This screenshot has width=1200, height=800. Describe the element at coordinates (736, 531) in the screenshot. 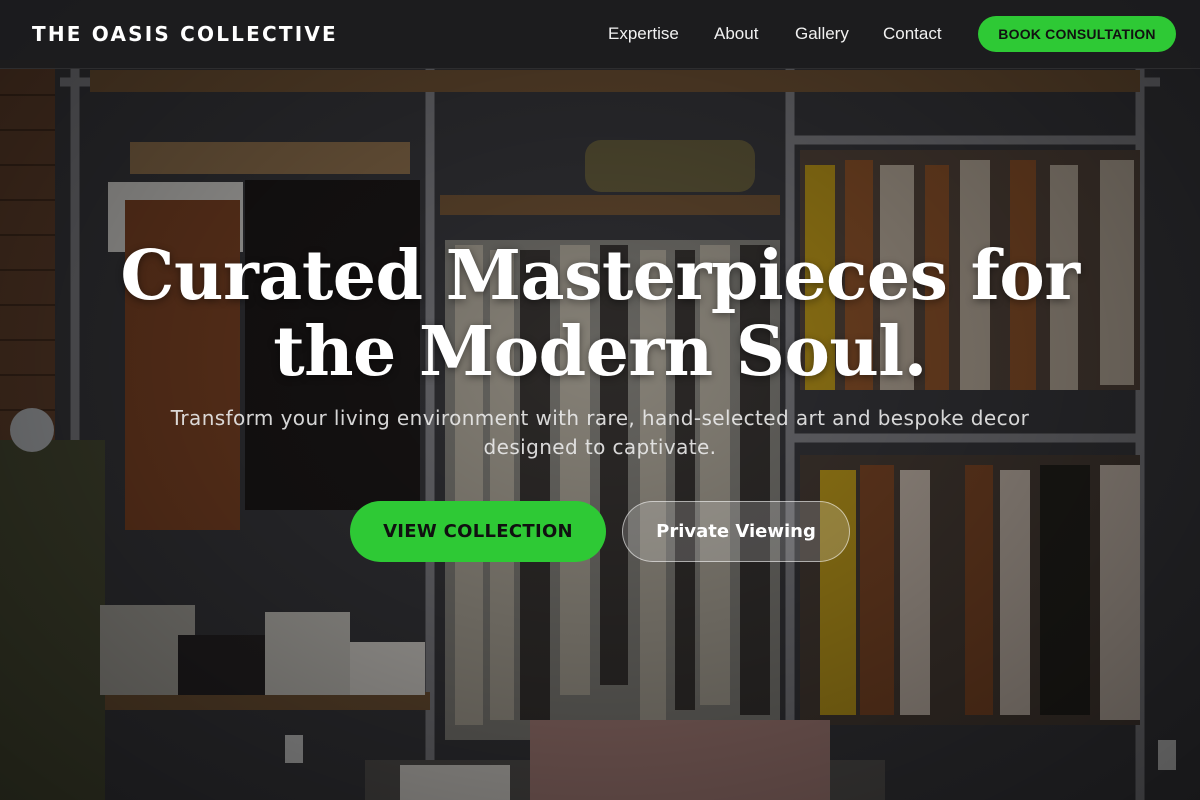

I see `private-viewing-button: Private Viewing` at that location.